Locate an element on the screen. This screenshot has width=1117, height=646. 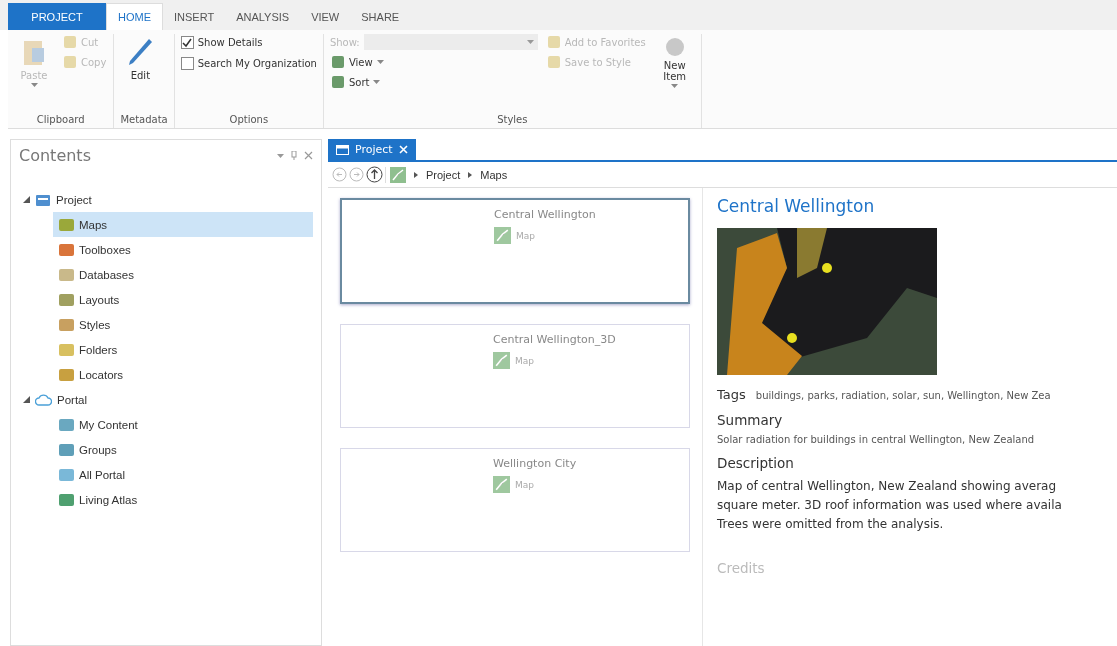
item-name: Wellington City is located at coordinates (535, 463).